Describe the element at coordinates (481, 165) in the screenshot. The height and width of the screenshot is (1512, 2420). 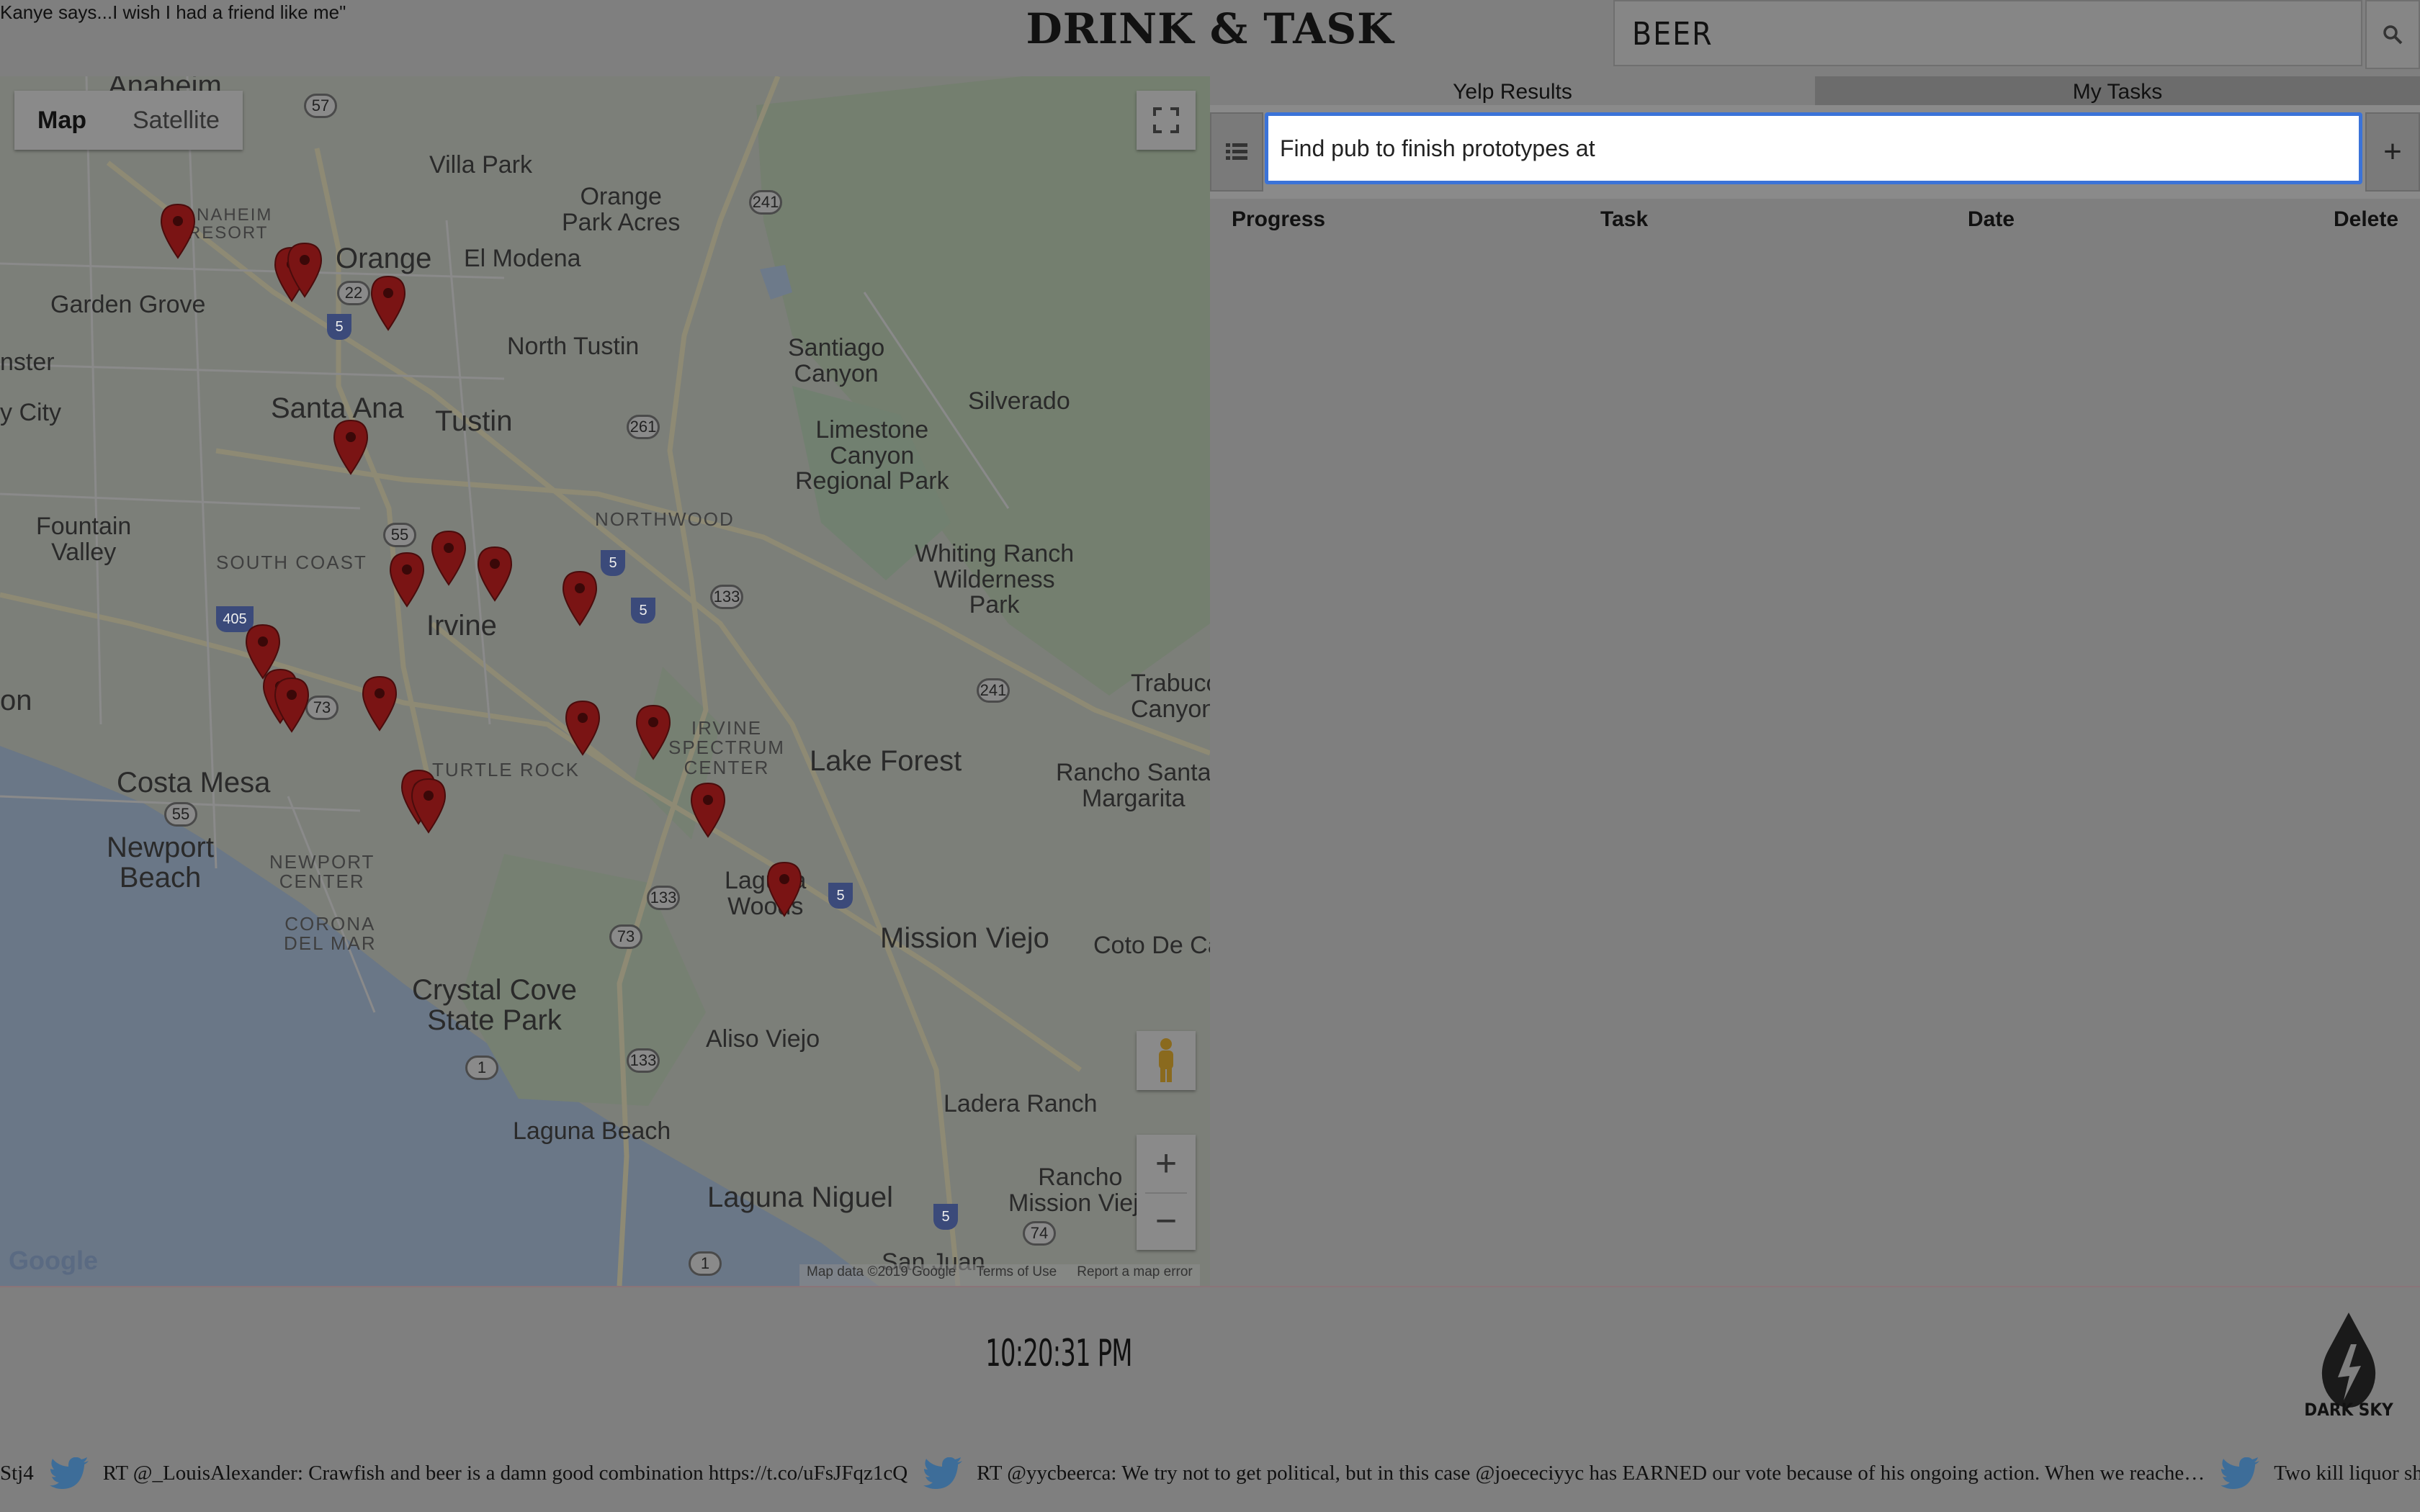
I see `map-label-villa-park: Villa Park` at that location.